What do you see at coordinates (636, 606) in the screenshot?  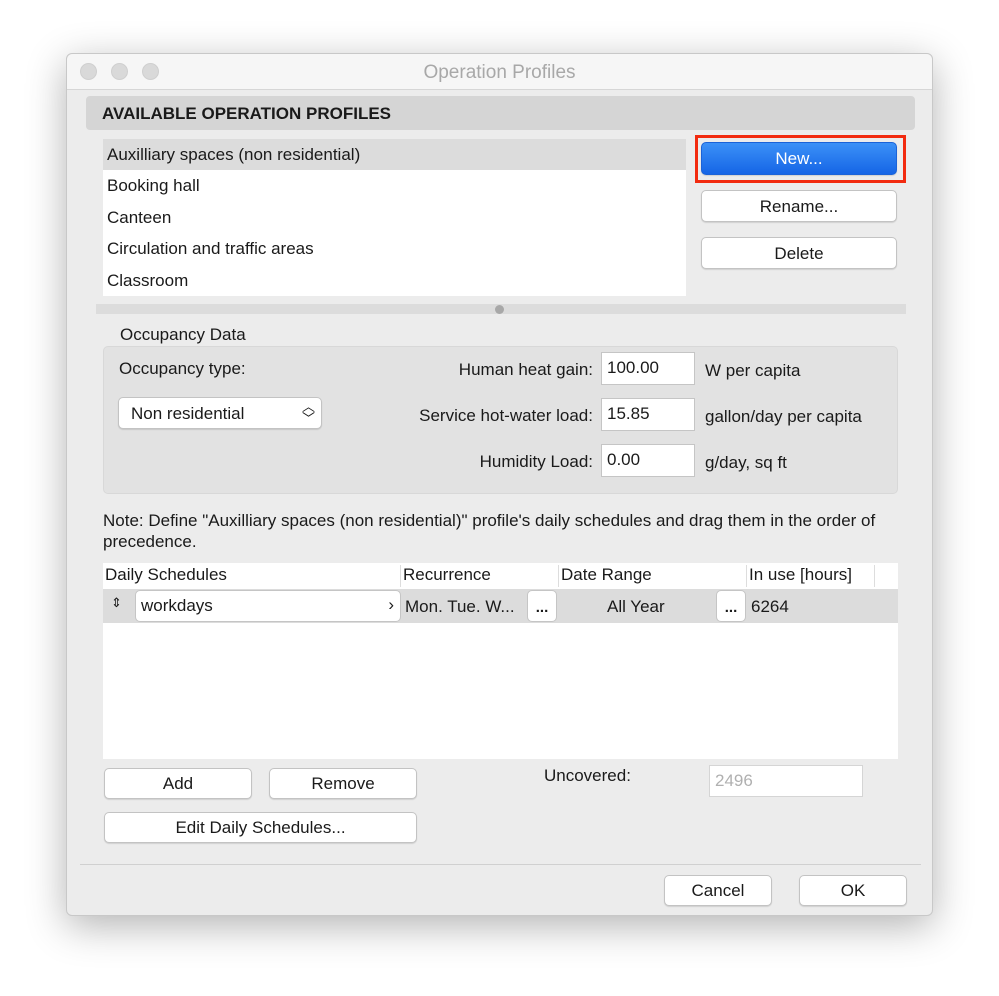 I see `date-range-value: All Year` at bounding box center [636, 606].